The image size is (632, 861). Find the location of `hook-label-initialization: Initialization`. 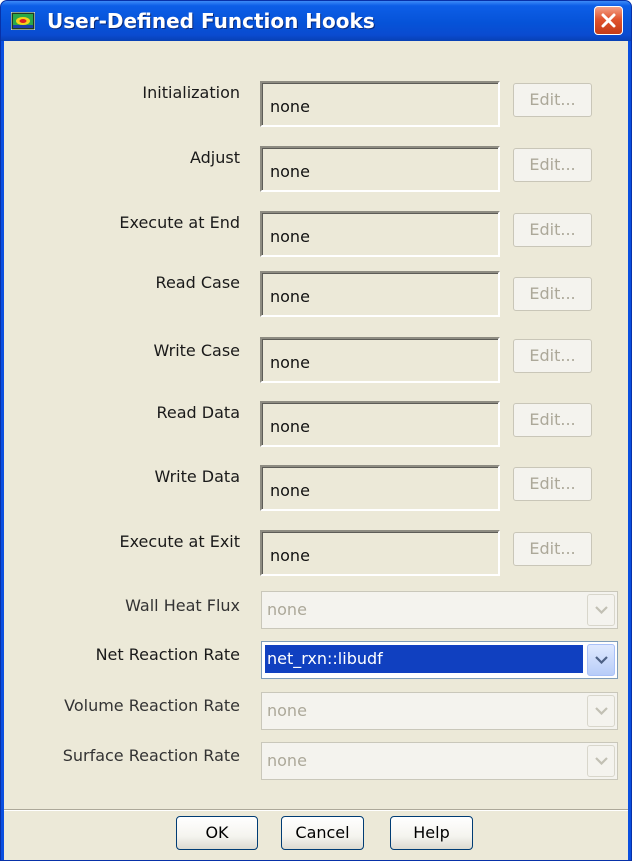

hook-label-initialization: Initialization is located at coordinates (191, 92).